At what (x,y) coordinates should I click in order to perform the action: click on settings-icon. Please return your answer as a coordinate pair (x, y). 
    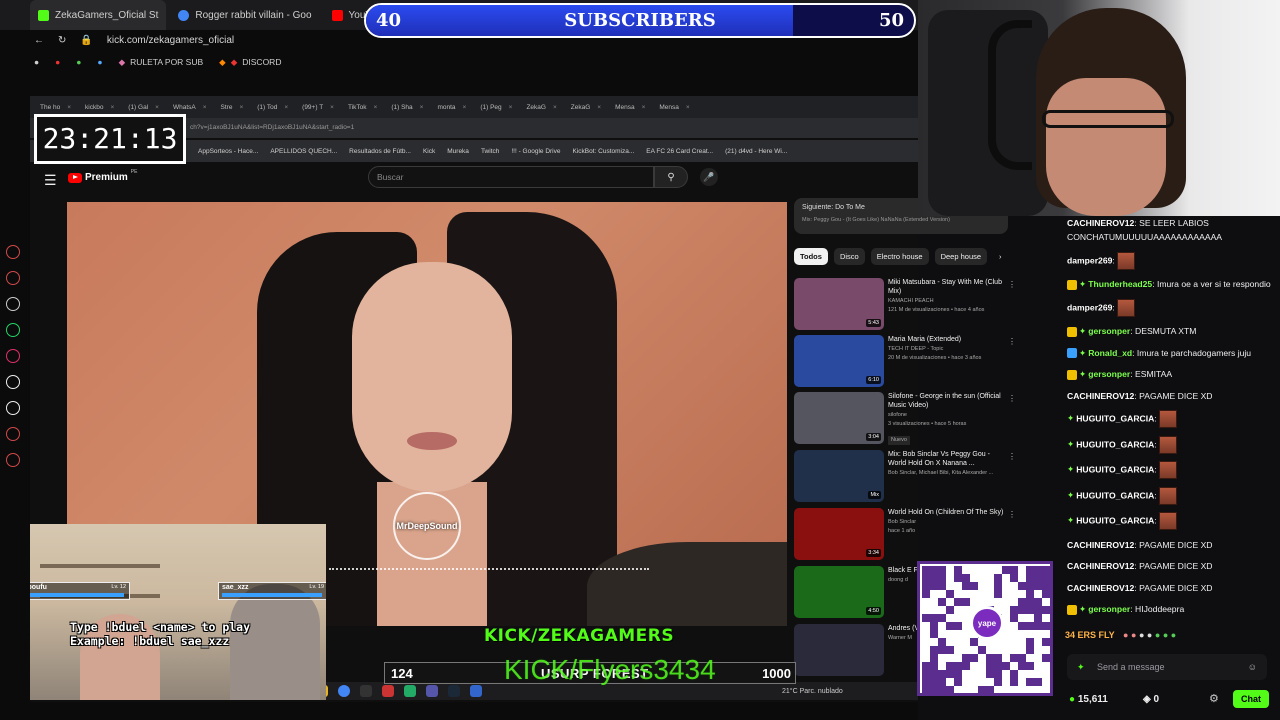
    Looking at the image, I should click on (13, 460).